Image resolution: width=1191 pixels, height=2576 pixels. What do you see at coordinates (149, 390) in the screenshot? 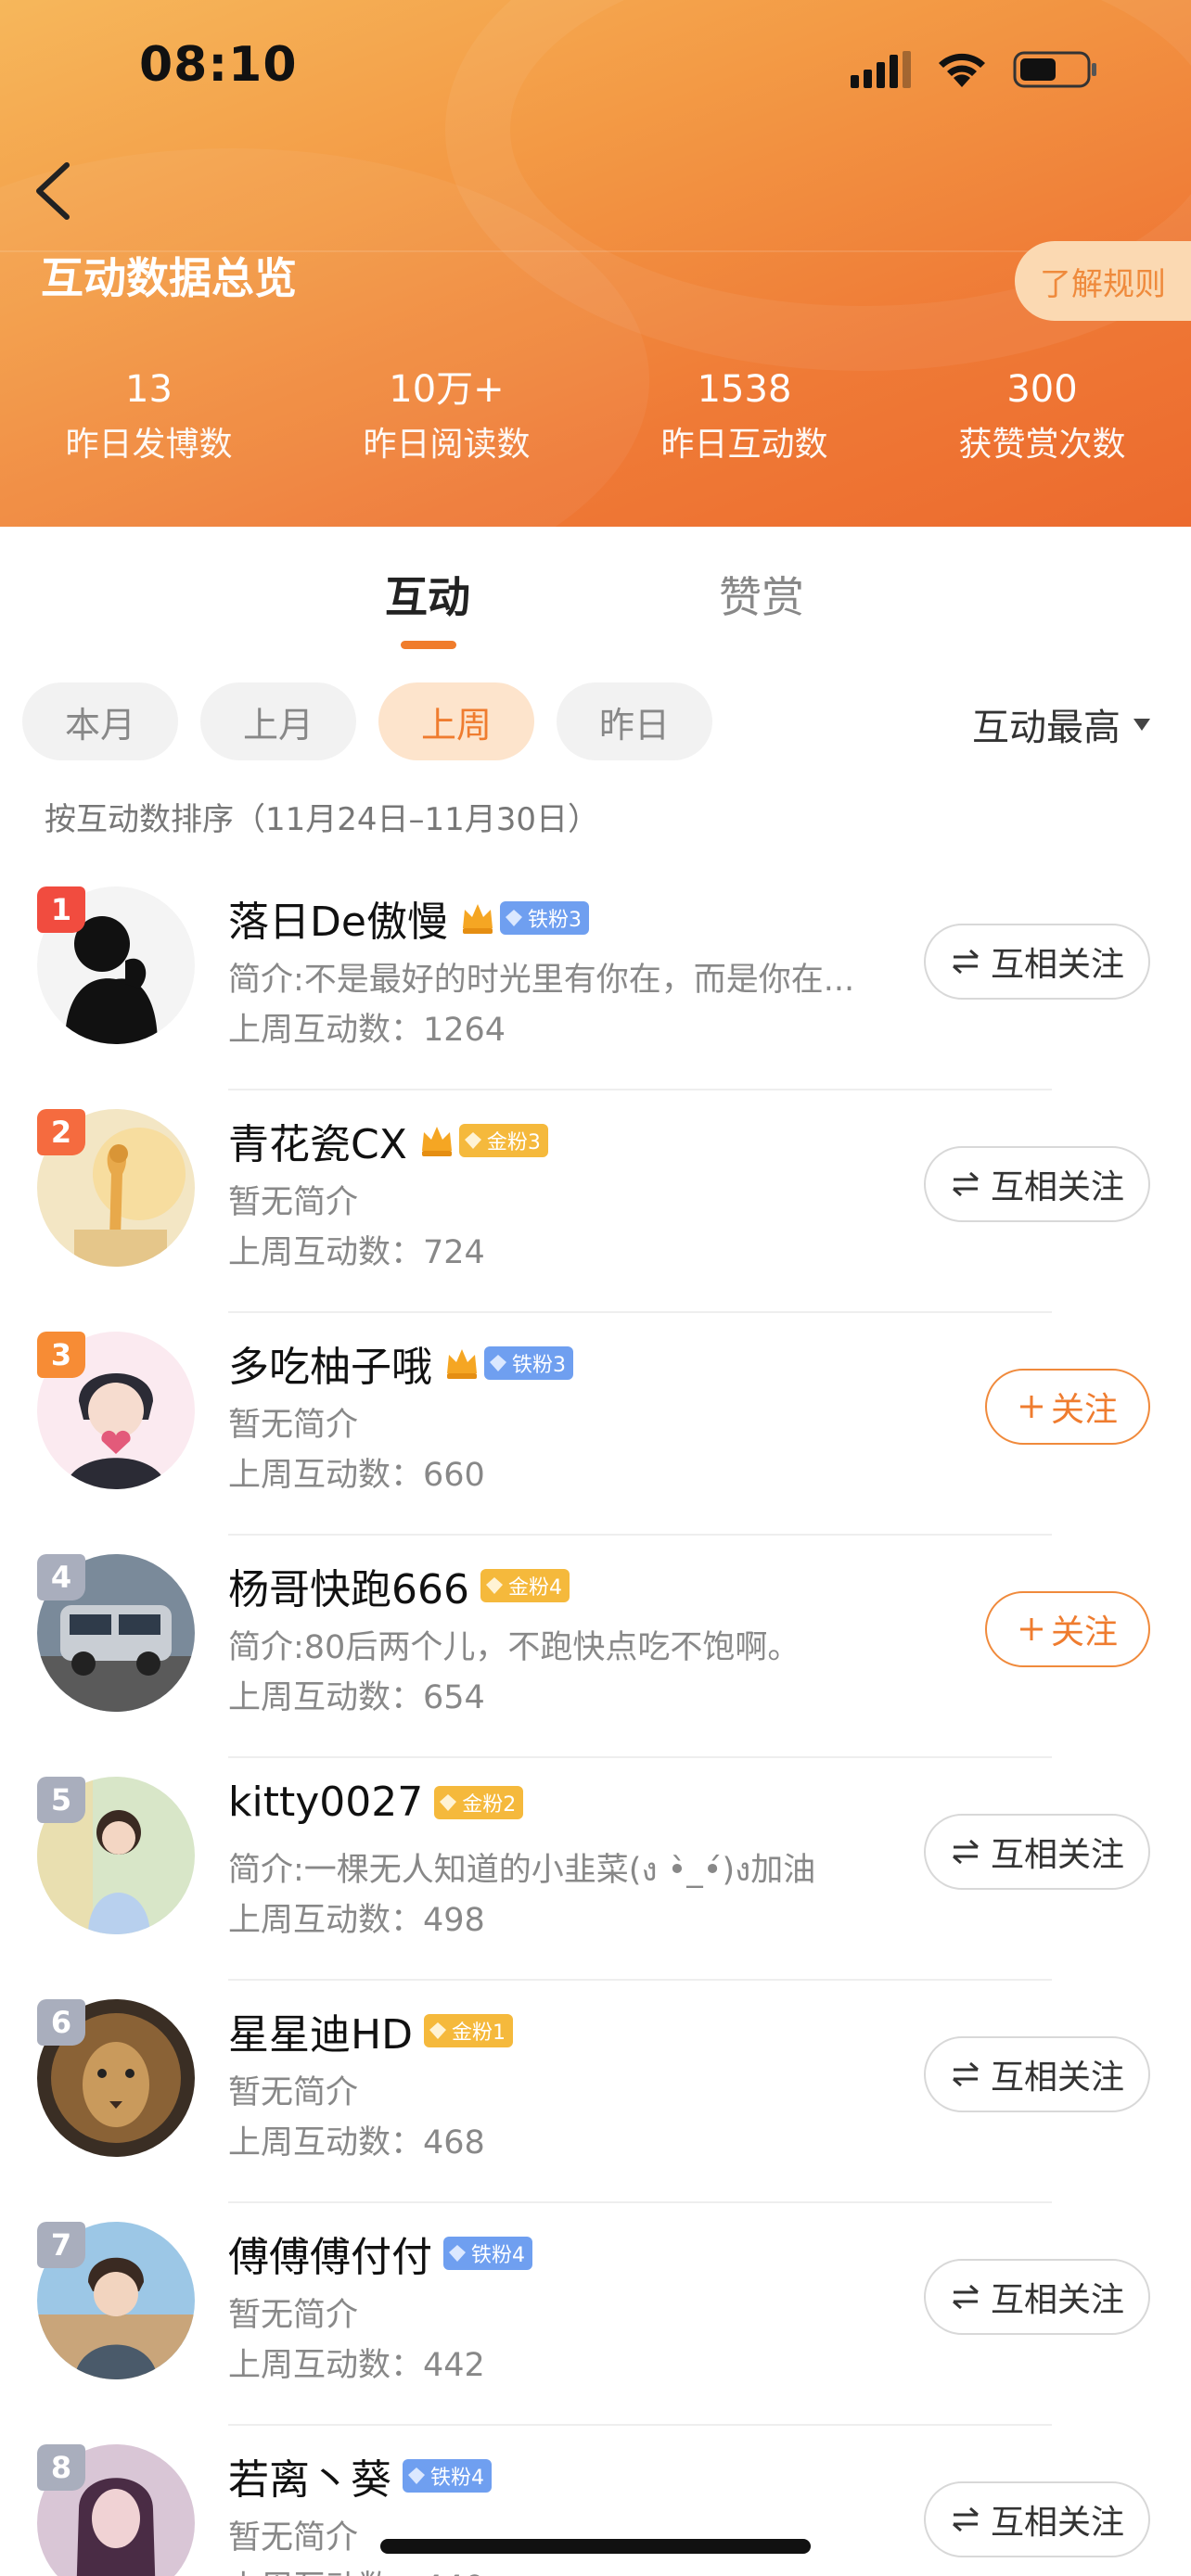
I see `stat-value: 13` at bounding box center [149, 390].